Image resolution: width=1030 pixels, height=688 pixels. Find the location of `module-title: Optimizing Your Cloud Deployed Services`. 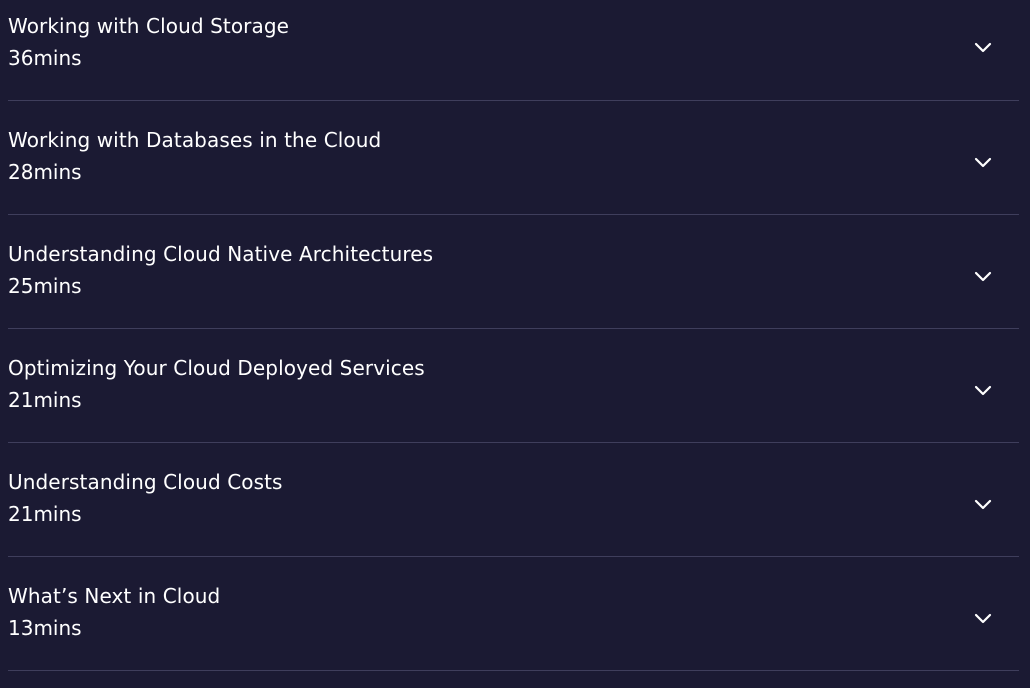

module-title: Optimizing Your Cloud Deployed Services is located at coordinates (216, 368).